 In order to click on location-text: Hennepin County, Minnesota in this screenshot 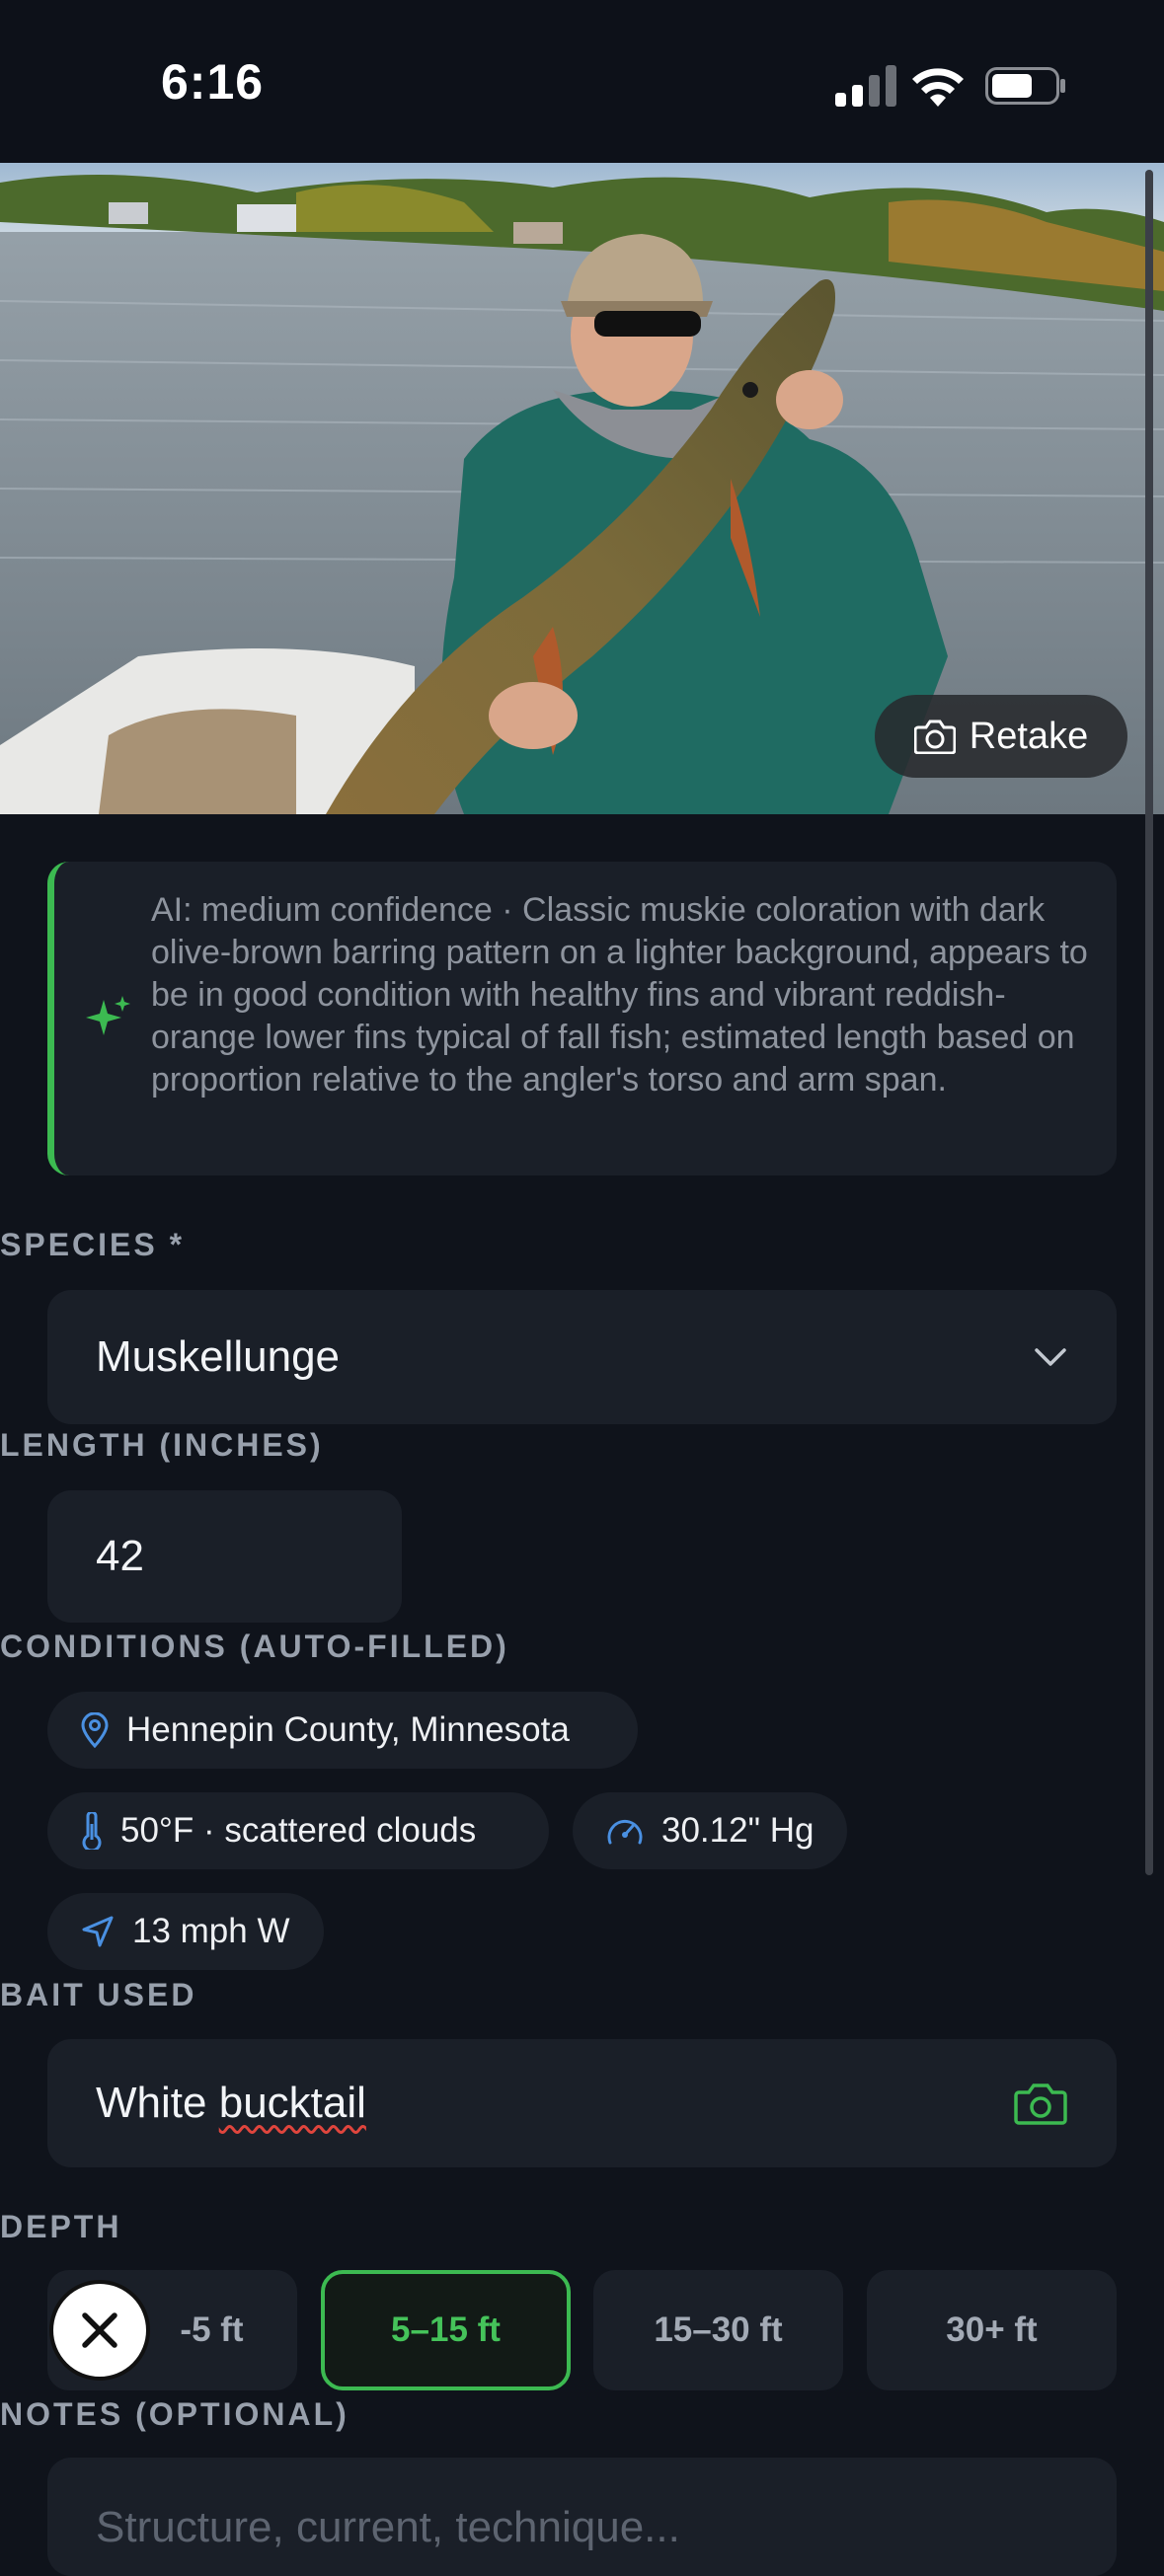, I will do `click(348, 1730)`.